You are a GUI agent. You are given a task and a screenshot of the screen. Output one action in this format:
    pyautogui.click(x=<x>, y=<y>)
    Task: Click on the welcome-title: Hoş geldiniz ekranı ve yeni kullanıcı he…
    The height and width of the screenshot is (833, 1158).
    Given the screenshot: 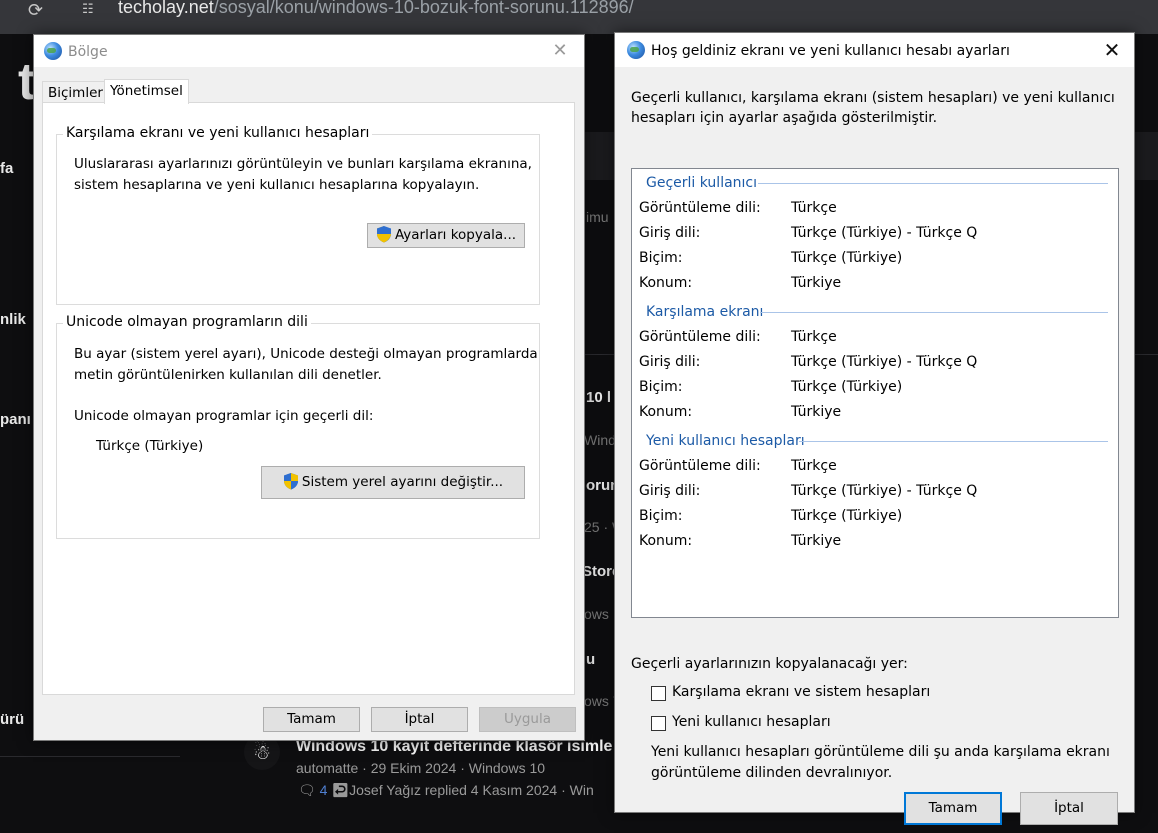 What is the action you would take?
    pyautogui.click(x=830, y=51)
    